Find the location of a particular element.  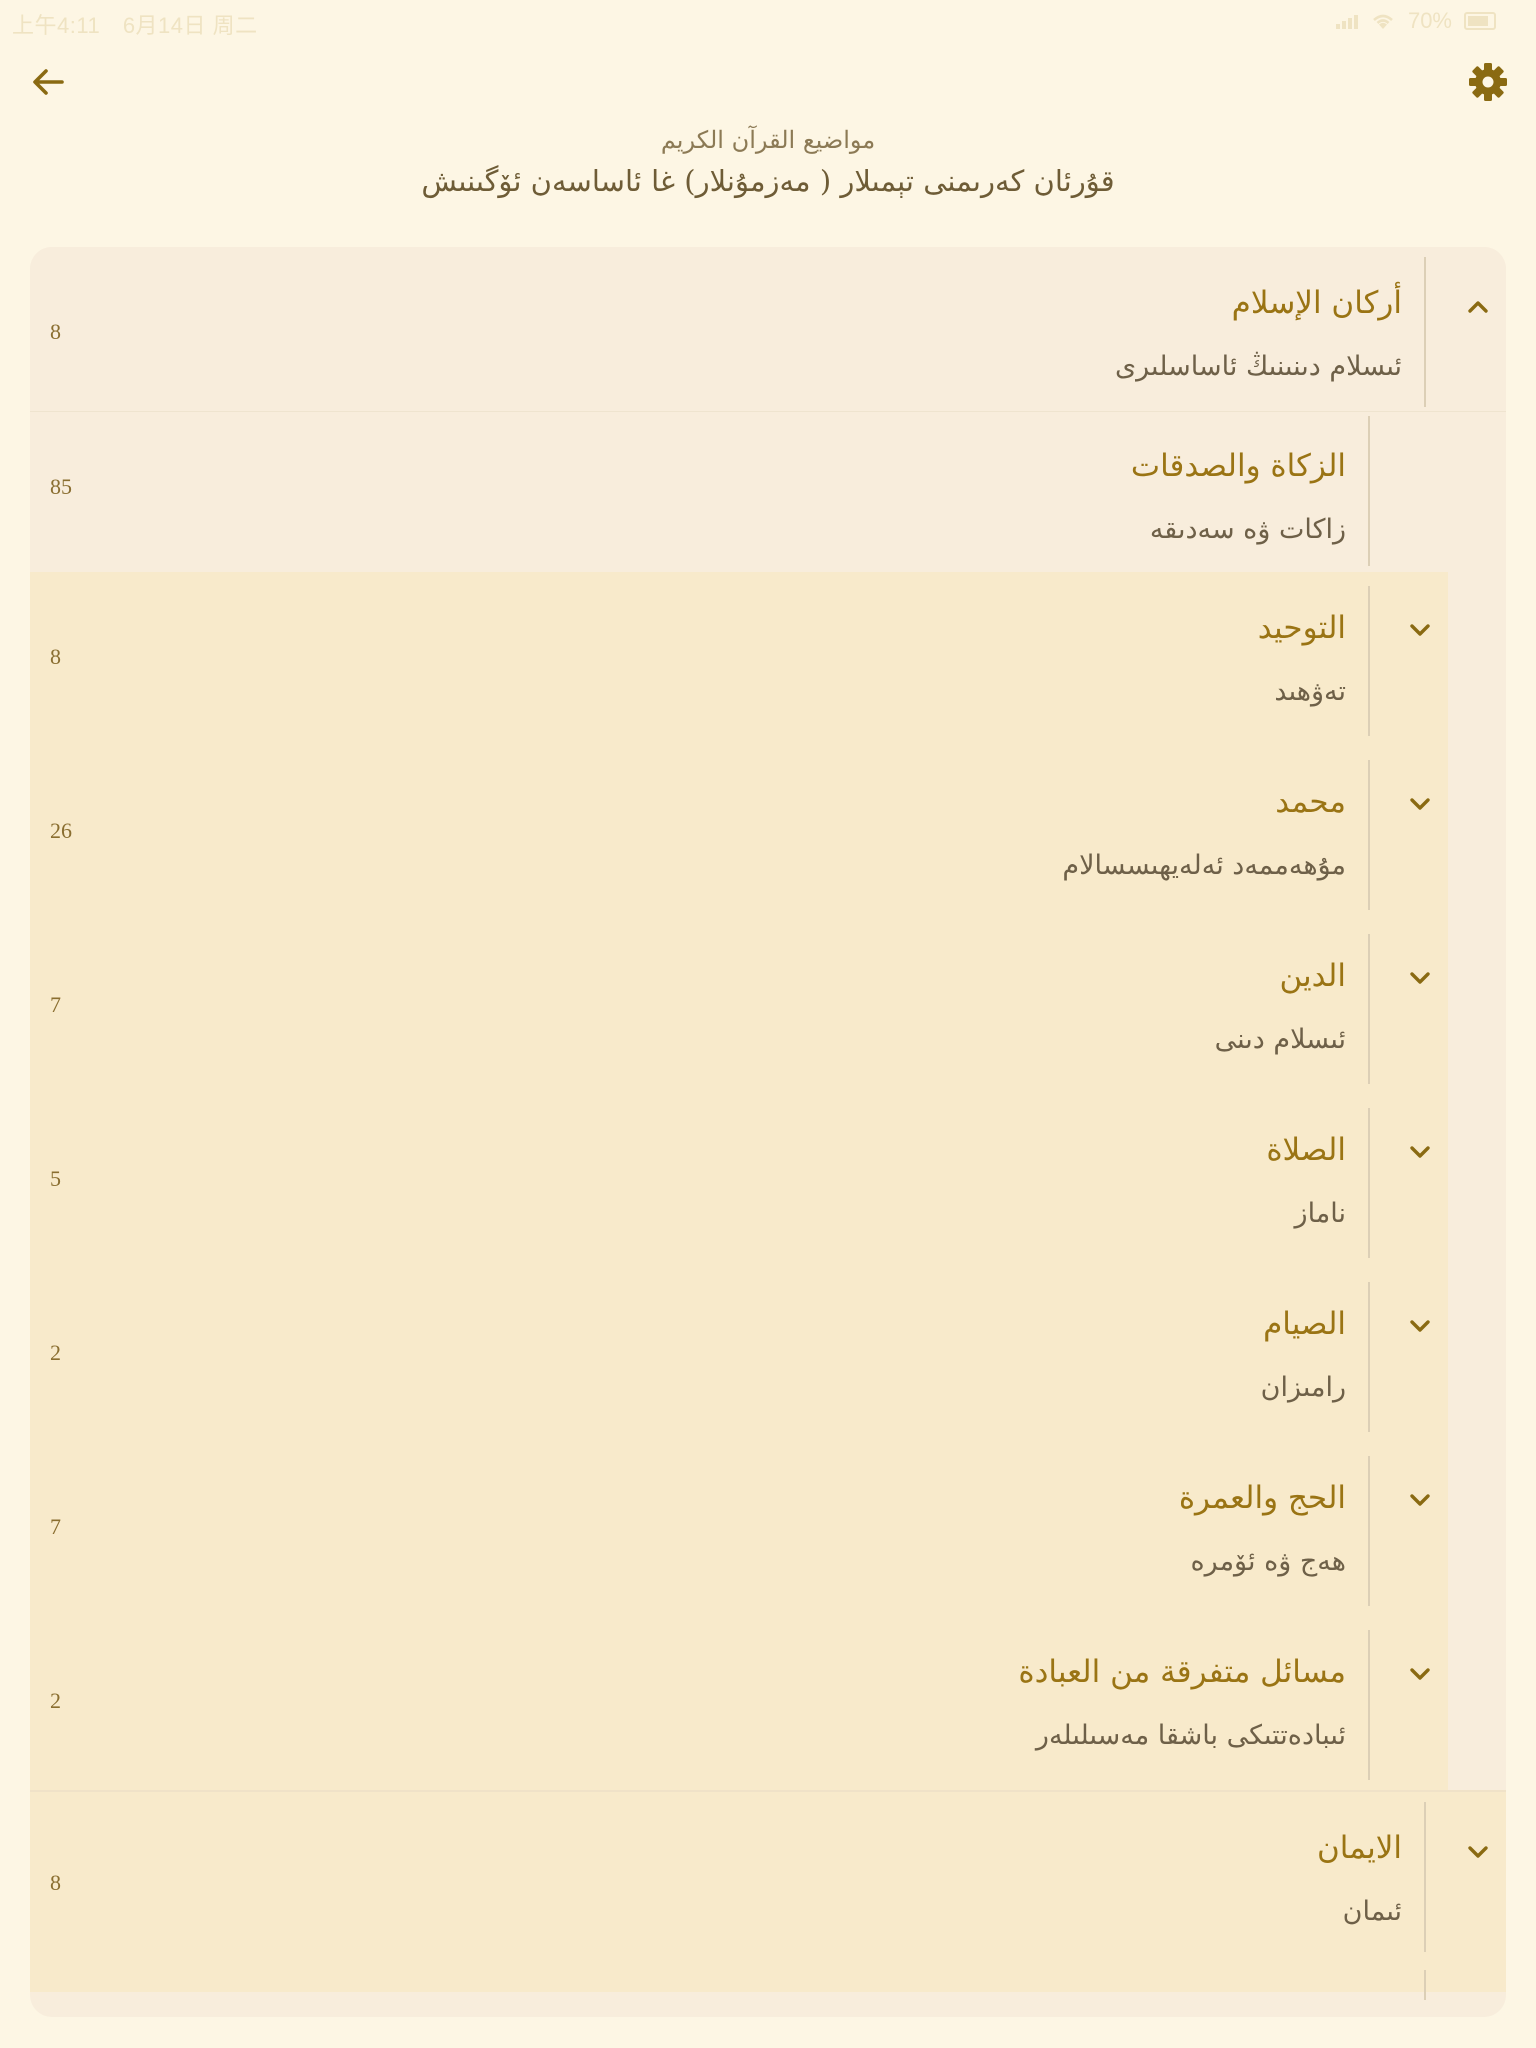

arrow-left-icon is located at coordinates (48, 82).